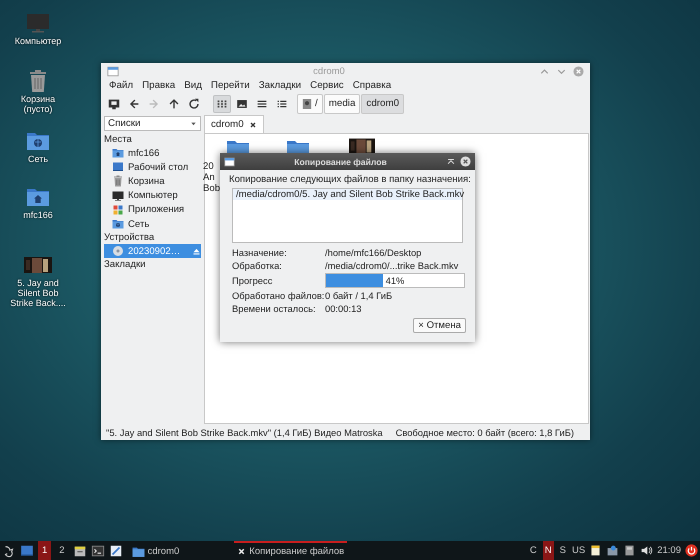 The image size is (700, 560). I want to click on window-title: cdrom0, so click(329, 71).